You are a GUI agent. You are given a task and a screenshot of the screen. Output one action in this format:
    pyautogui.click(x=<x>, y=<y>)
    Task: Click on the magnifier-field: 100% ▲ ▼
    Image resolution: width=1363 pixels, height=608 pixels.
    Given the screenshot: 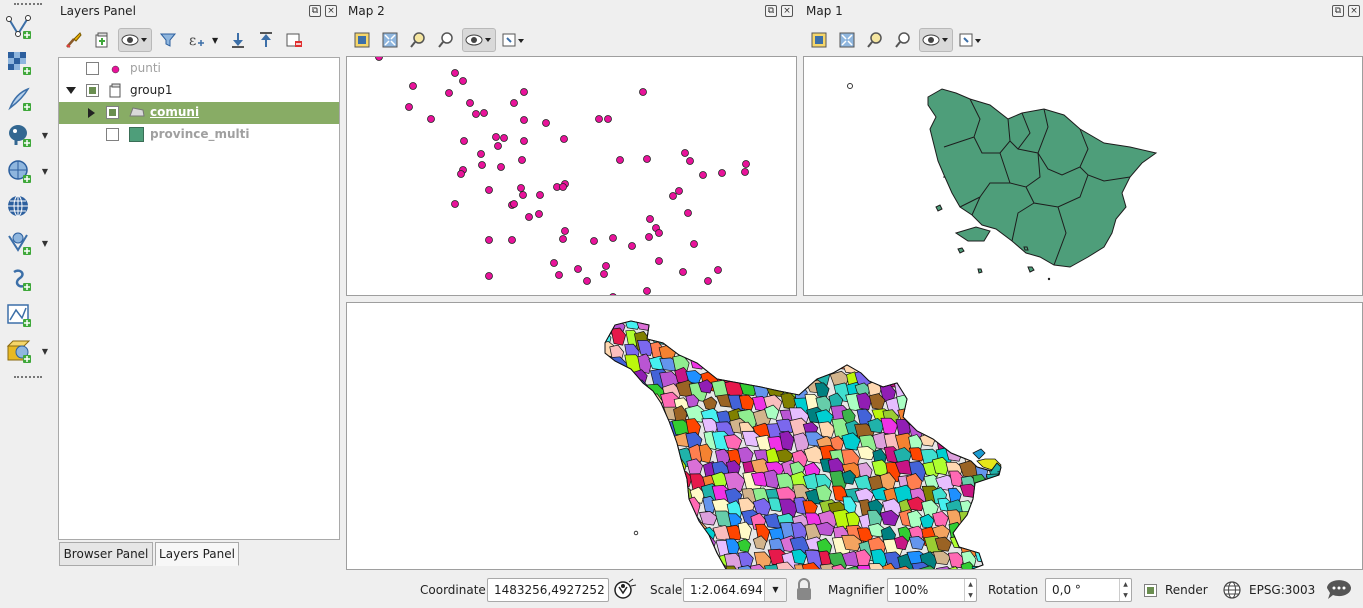 What is the action you would take?
    pyautogui.click(x=932, y=590)
    